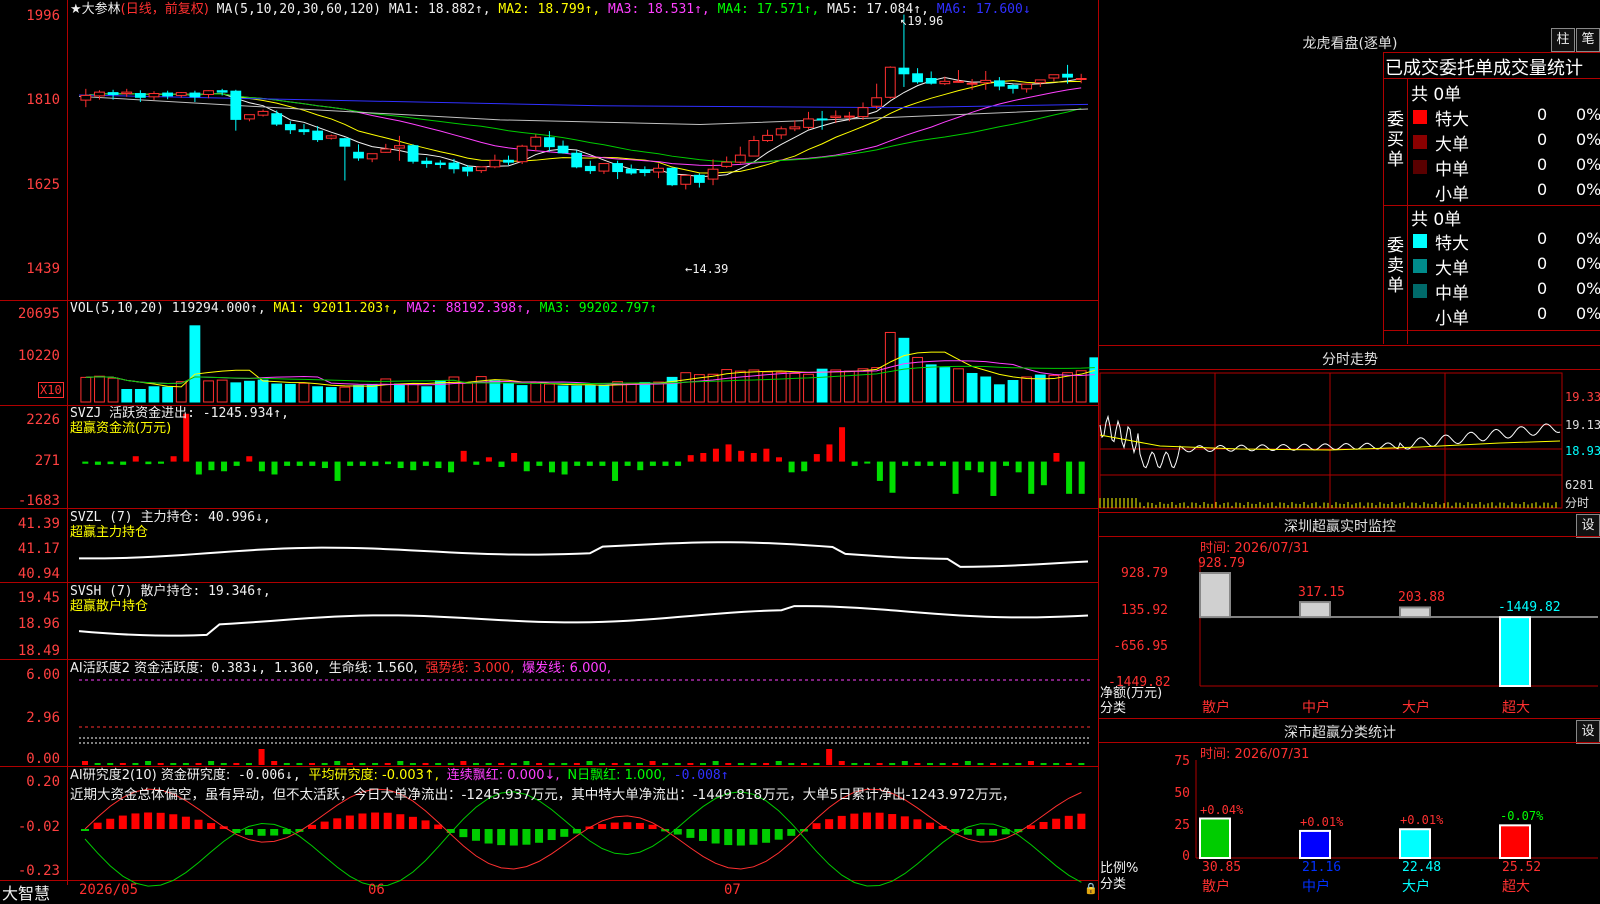  Describe the element at coordinates (1395, 266) in the screenshot. I see `sell-orders-label: 委卖单` at that location.